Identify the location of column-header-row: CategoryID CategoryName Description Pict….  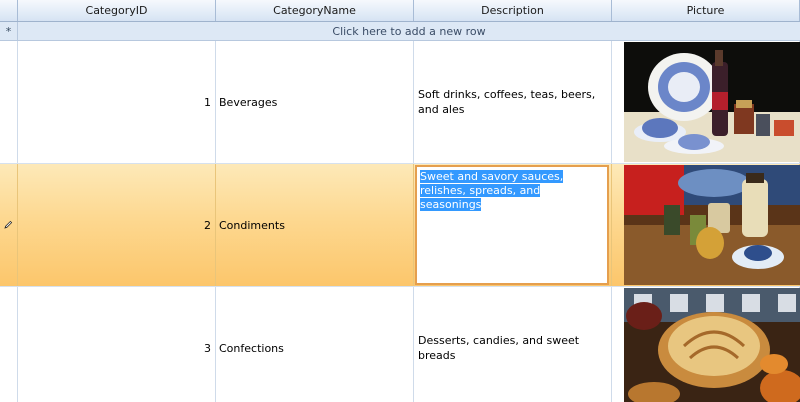
(400, 11).